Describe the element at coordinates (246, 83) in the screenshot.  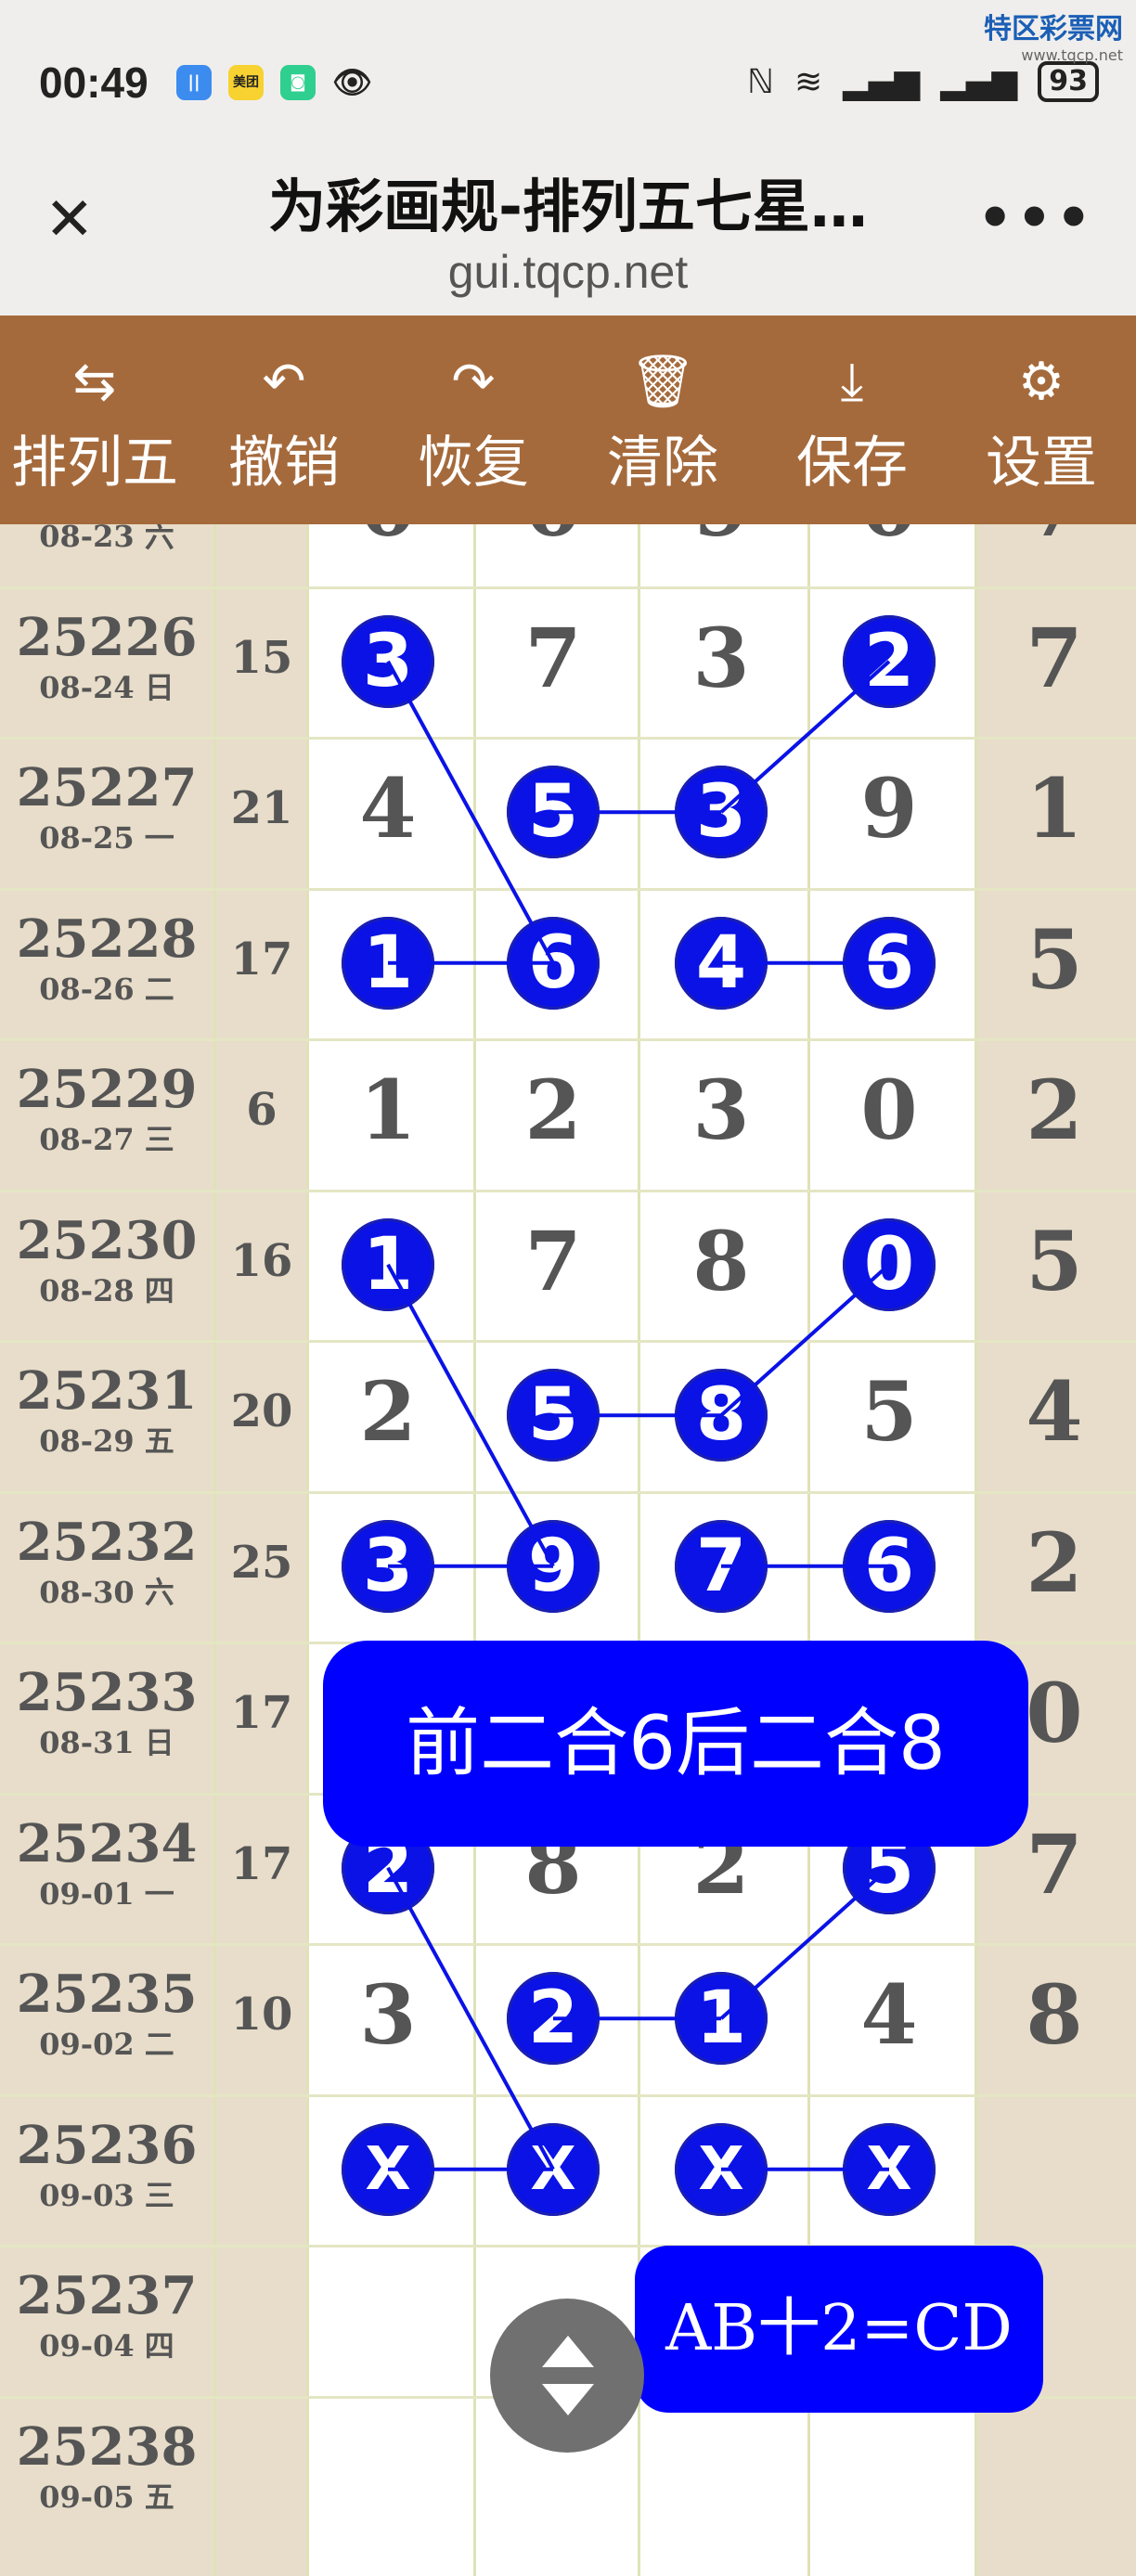
I see `meituan-icon: 美团` at that location.